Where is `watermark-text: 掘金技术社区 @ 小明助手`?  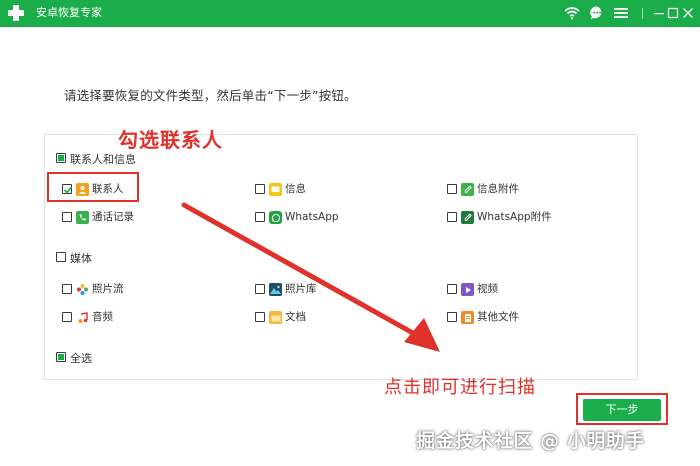 watermark-text: 掘金技术社区 @ 小明助手 is located at coordinates (530, 441).